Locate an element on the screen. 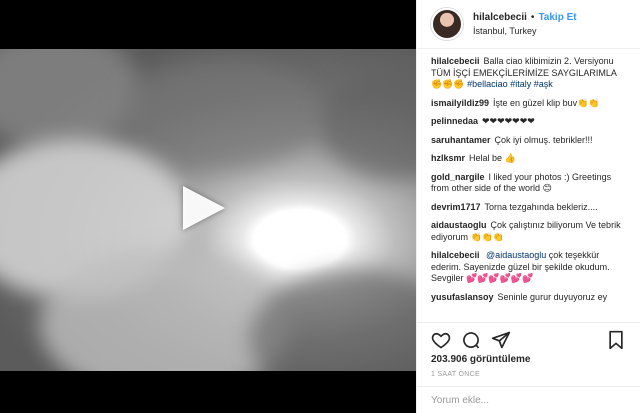  comment-username: hzlksmr is located at coordinates (448, 158).